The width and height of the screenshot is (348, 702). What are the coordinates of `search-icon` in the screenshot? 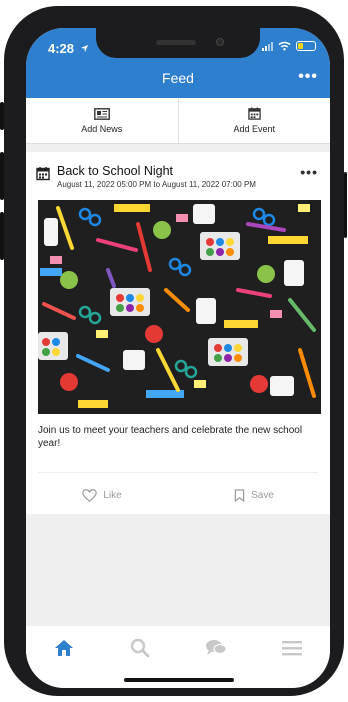 It's located at (140, 648).